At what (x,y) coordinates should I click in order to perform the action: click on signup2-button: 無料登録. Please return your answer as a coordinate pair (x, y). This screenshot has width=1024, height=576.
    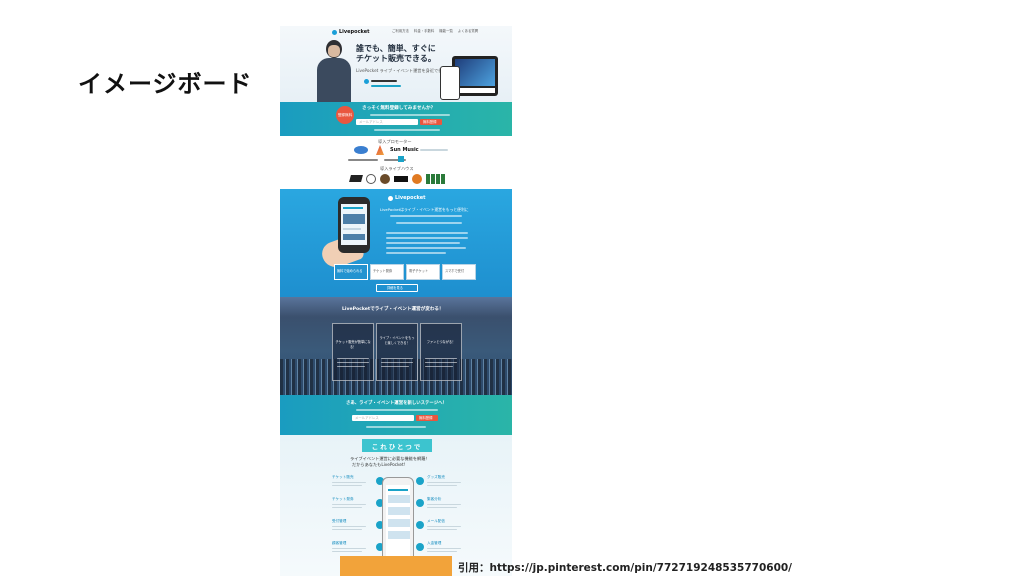
    Looking at the image, I should click on (427, 418).